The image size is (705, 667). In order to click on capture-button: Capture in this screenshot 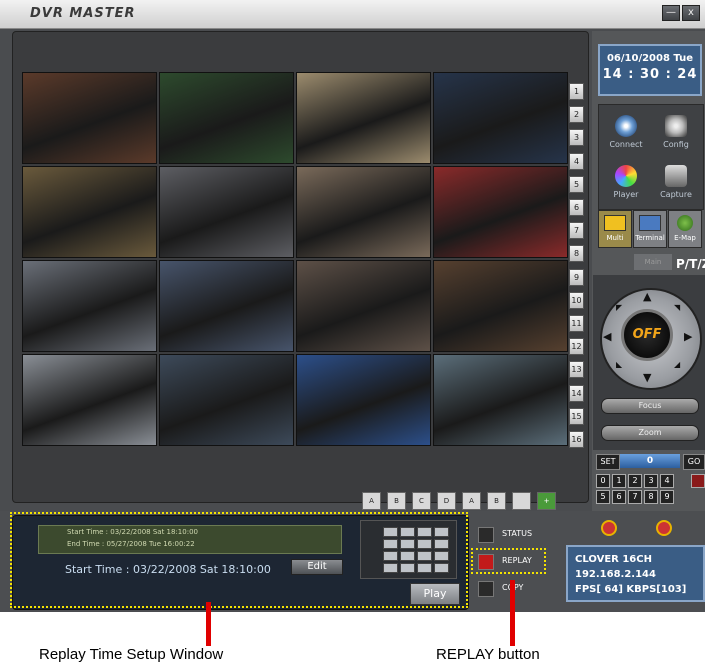, I will do `click(676, 182)`.